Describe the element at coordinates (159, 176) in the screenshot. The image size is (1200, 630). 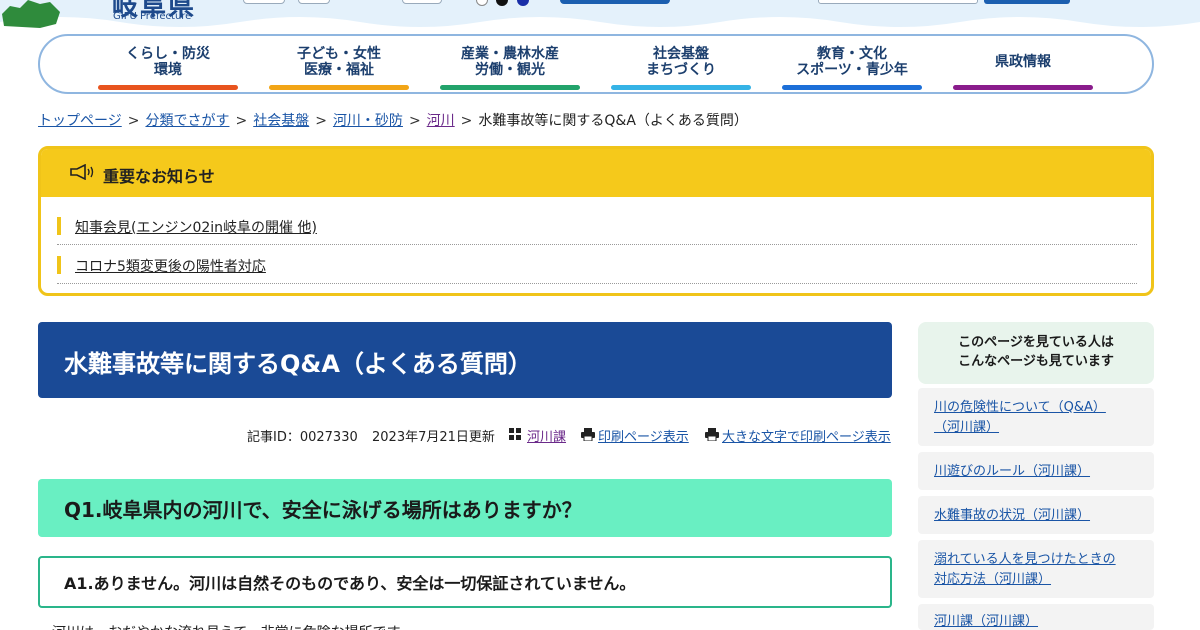
I see `notice-title: 重要なお知らせ` at that location.